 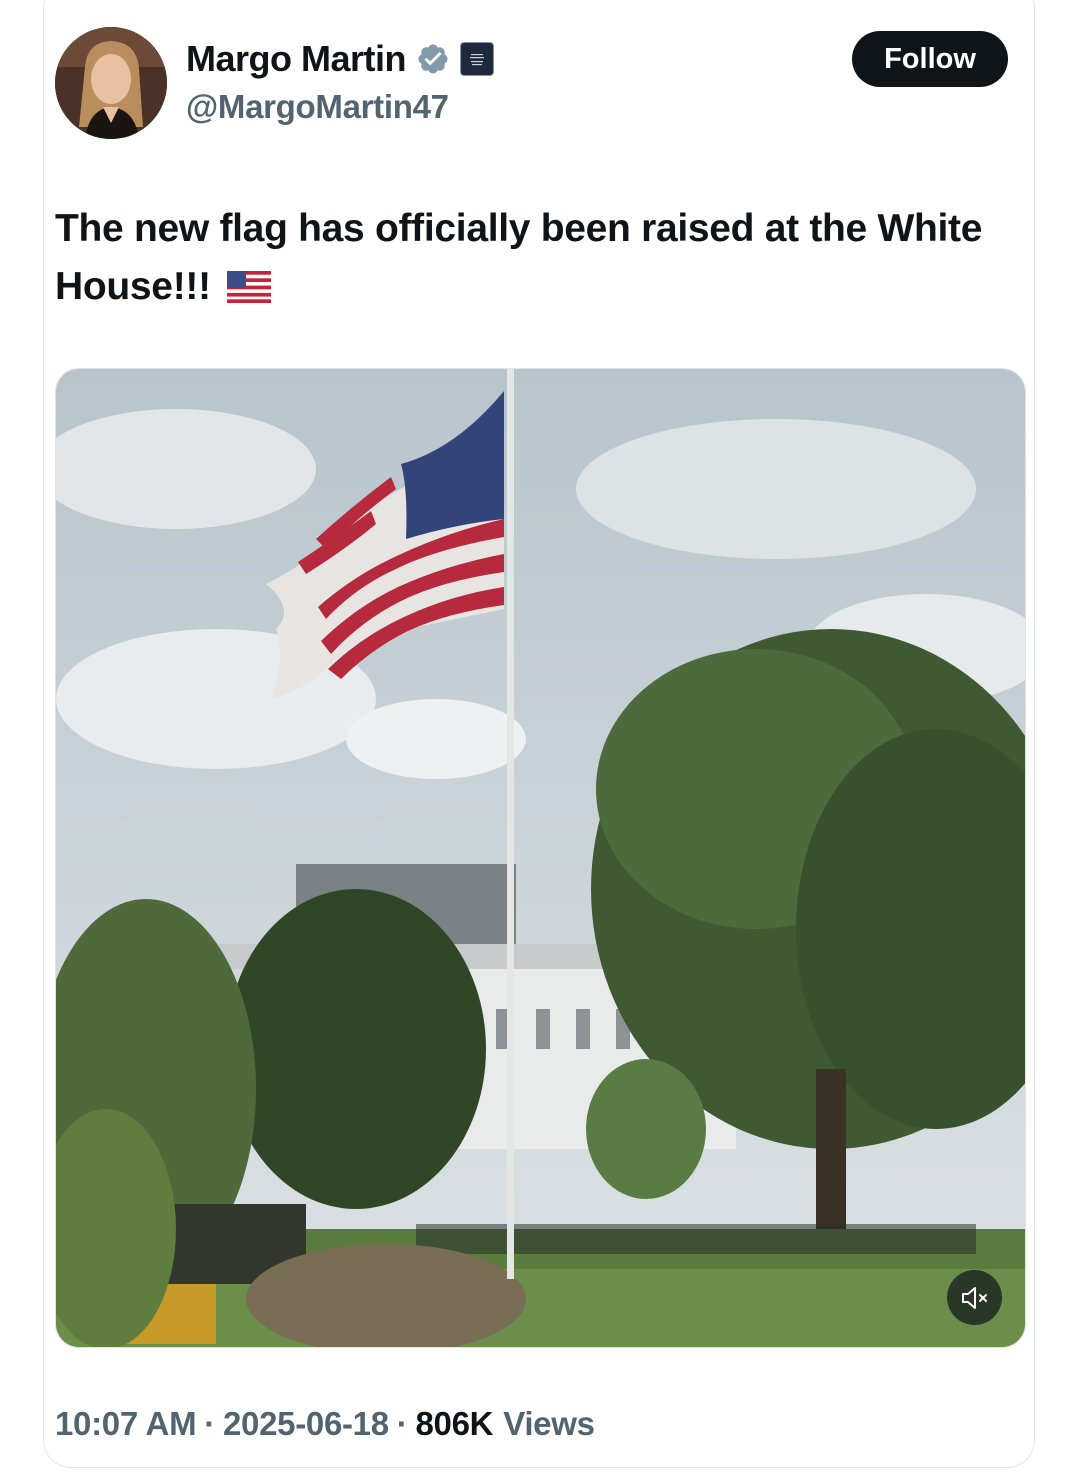 I want to click on tweet-date: 2025-06-18, so click(x=306, y=1424).